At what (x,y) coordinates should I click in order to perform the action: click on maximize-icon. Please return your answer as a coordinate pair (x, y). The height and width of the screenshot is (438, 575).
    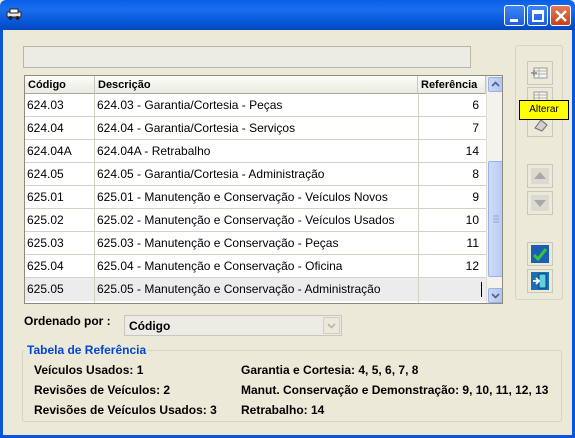
    Looking at the image, I should click on (538, 16).